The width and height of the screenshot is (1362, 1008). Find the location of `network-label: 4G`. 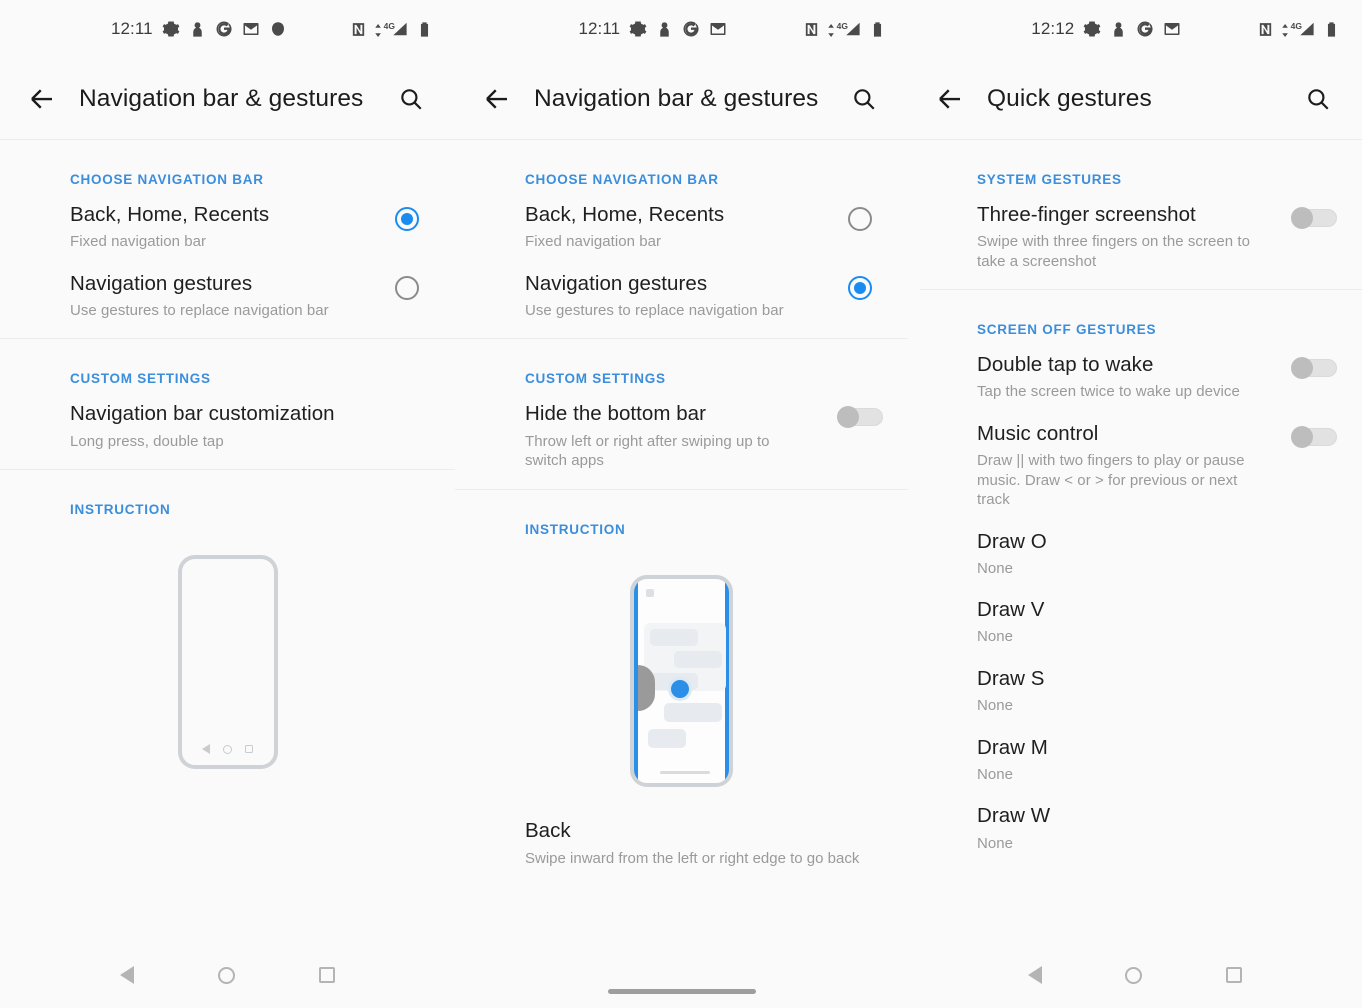

network-label: 4G is located at coordinates (842, 25).